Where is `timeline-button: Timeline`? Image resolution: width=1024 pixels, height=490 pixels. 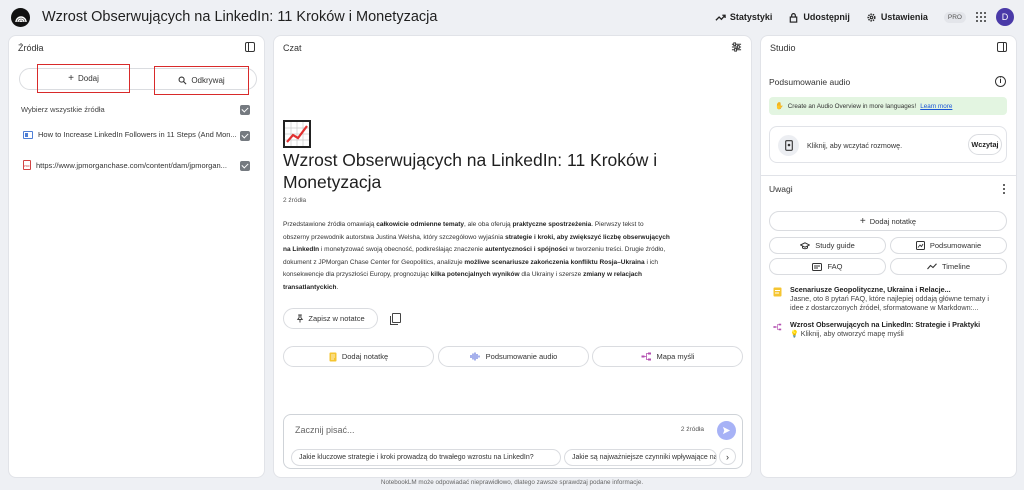
timeline-button: Timeline is located at coordinates (948, 266).